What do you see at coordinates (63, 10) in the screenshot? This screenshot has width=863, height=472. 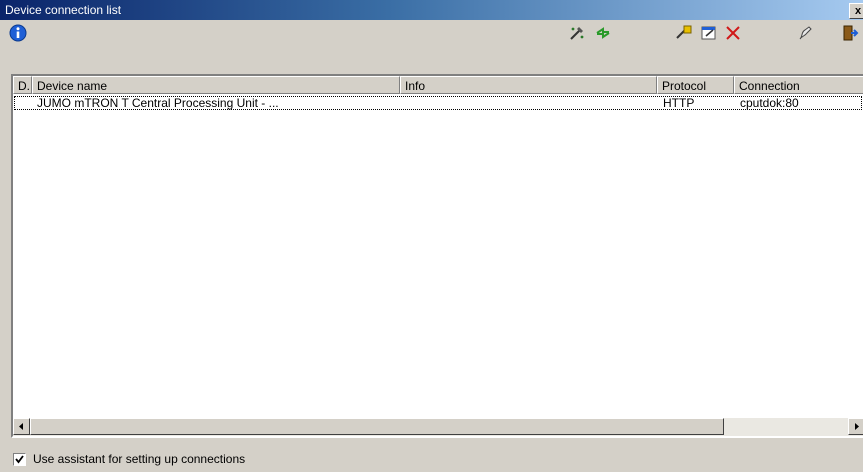 I see `window-title: Device connection list` at bounding box center [63, 10].